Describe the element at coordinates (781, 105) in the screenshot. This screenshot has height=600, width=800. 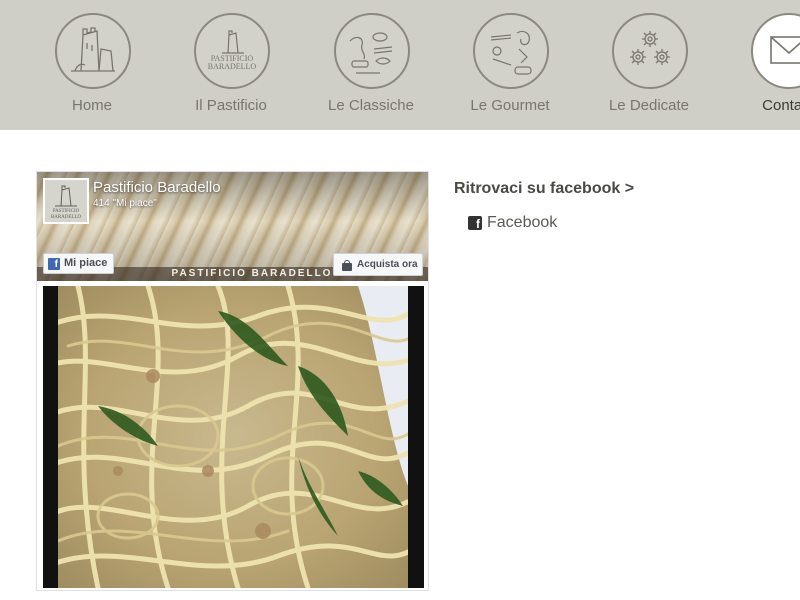
I see `nav-label: Contatti` at that location.